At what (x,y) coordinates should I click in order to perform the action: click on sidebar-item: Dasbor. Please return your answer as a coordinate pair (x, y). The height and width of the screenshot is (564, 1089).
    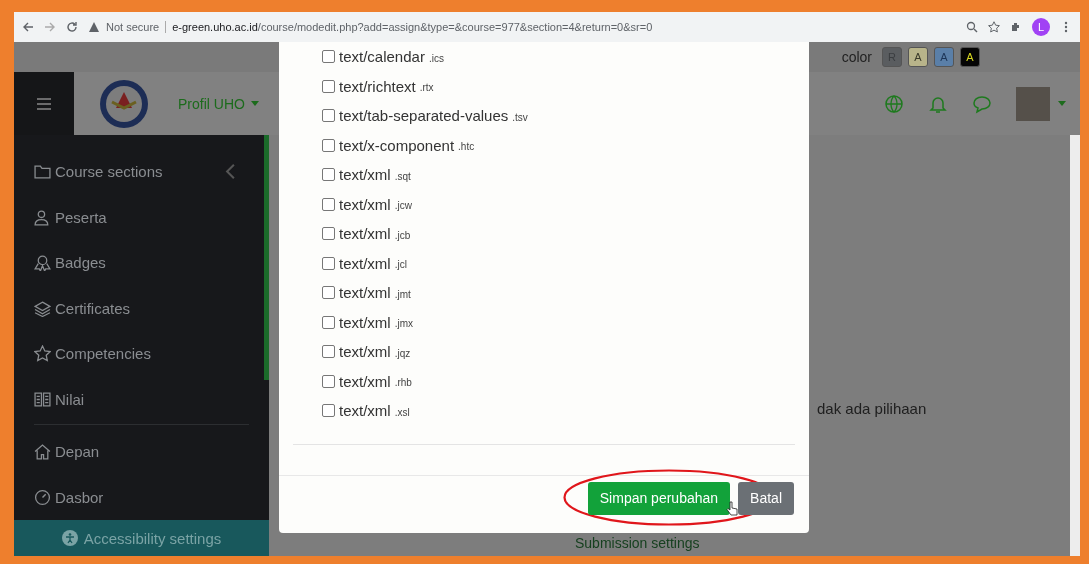
    Looking at the image, I should click on (141, 497).